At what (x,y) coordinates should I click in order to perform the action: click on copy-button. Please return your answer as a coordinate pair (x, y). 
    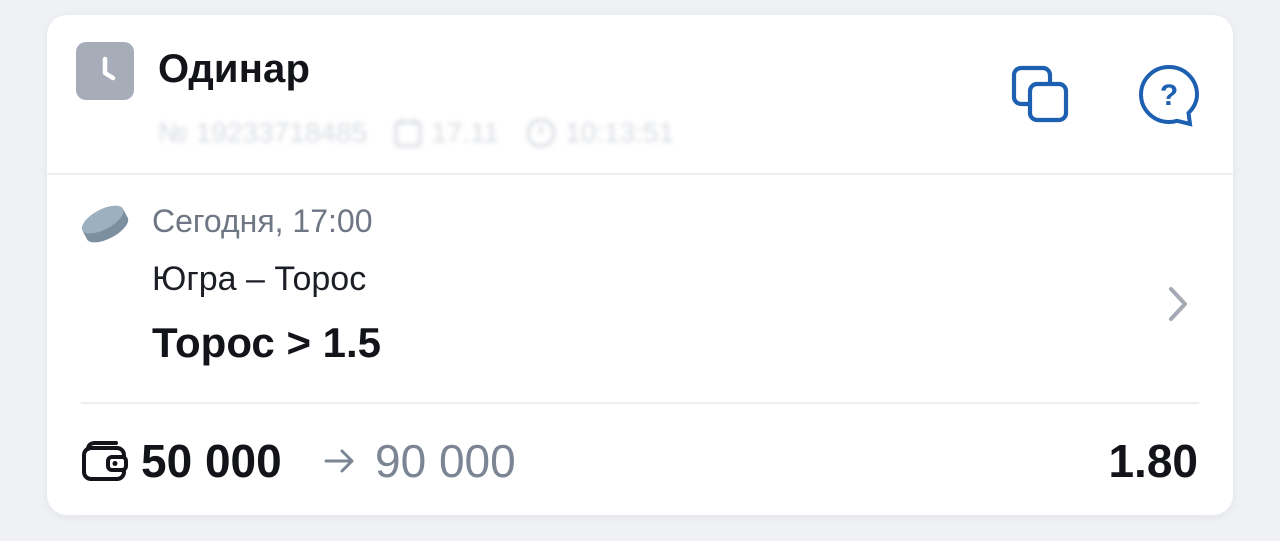
    Looking at the image, I should click on (1041, 94).